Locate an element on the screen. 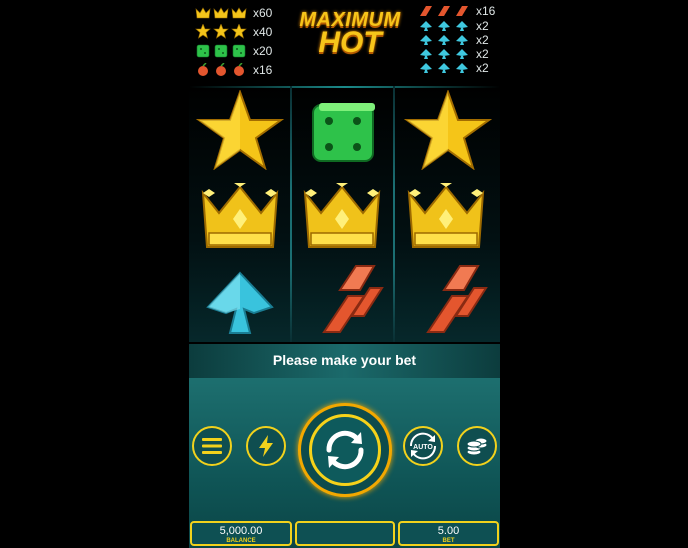 The width and height of the screenshot is (688, 548). spin-icon is located at coordinates (345, 450).